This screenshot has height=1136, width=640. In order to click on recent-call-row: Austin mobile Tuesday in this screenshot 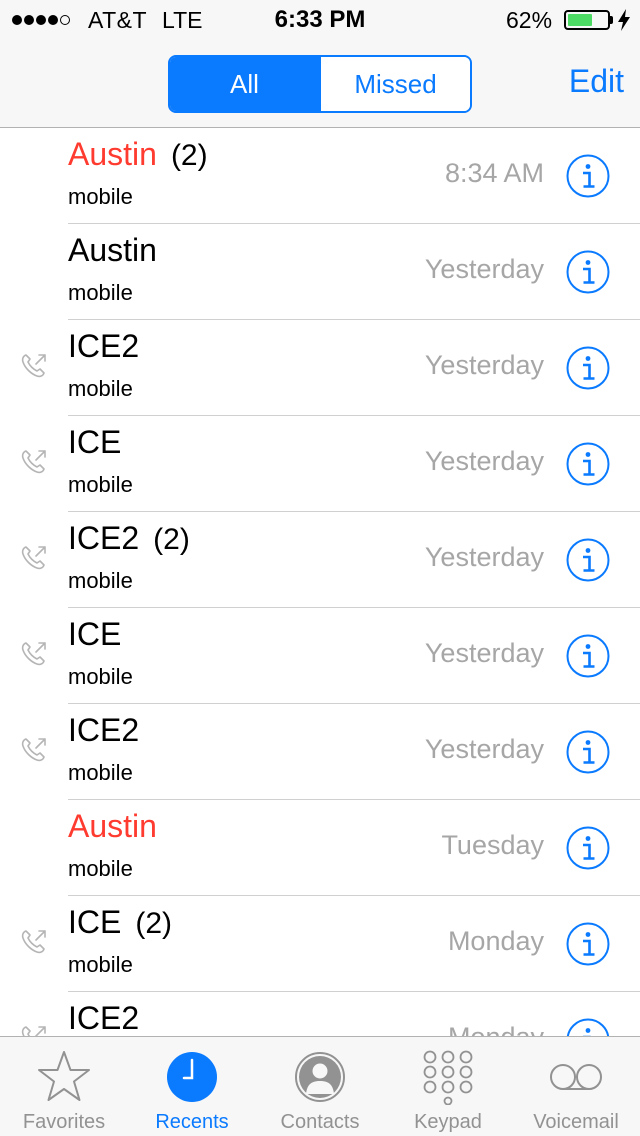, I will do `click(320, 848)`.